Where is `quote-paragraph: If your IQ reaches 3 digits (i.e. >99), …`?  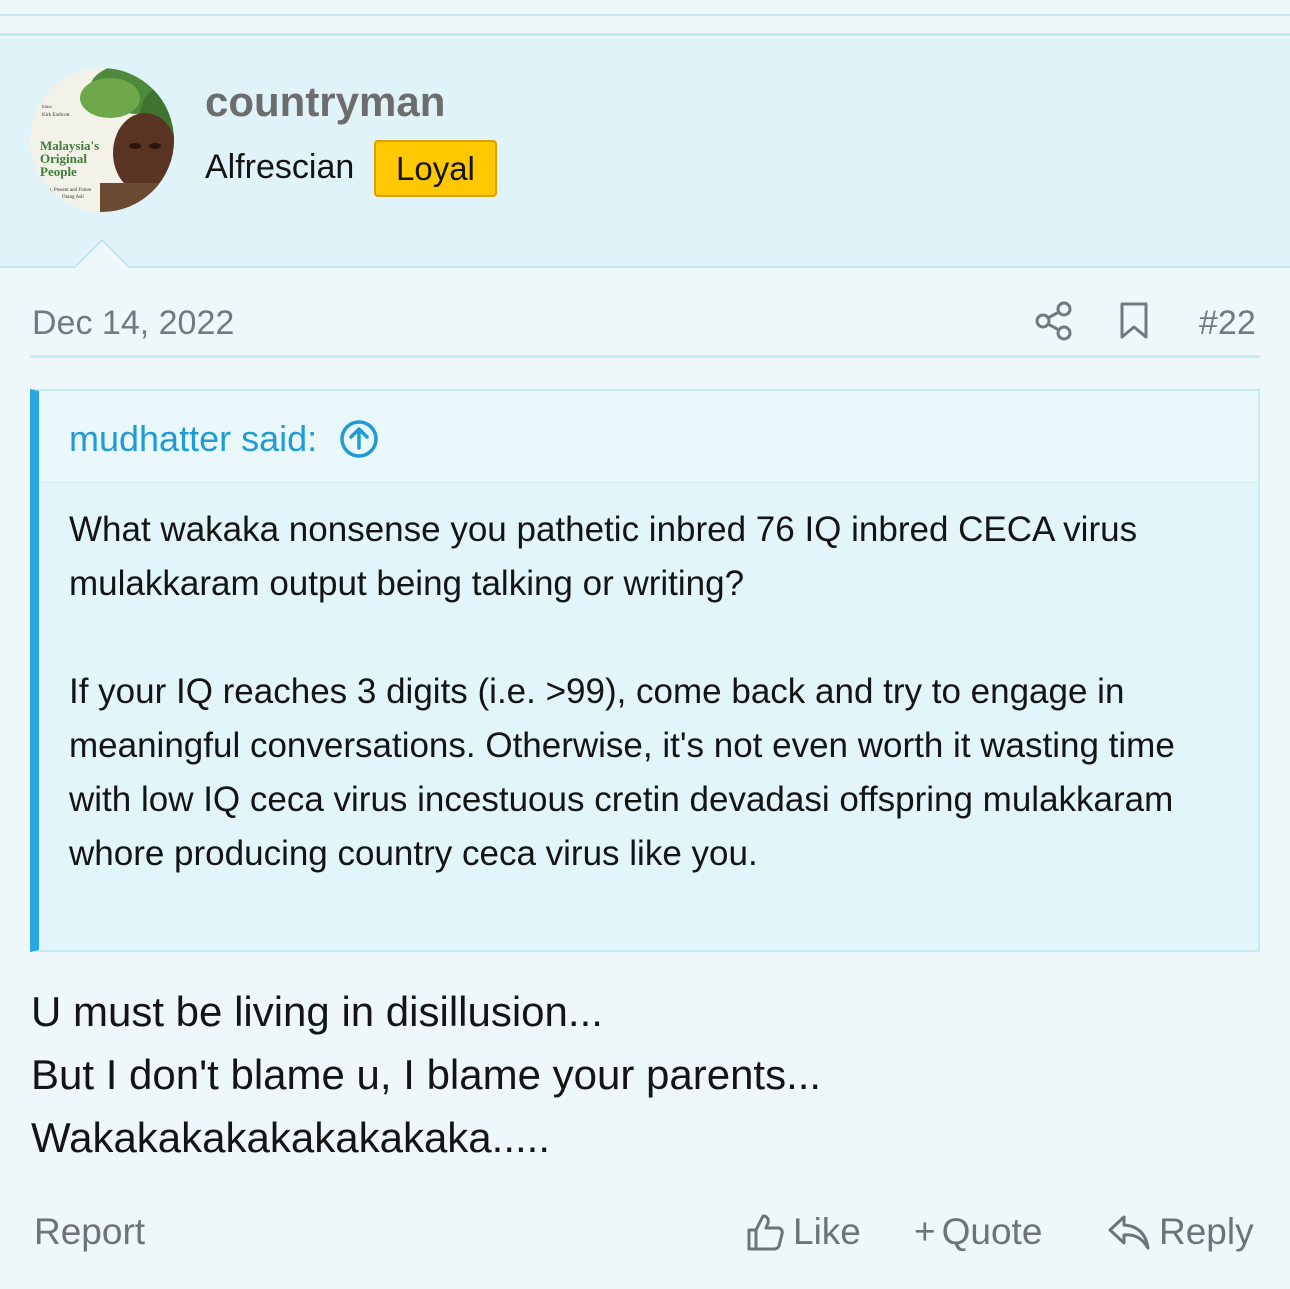 quote-paragraph: If your IQ reaches 3 digits (i.e. >99), … is located at coordinates (622, 772).